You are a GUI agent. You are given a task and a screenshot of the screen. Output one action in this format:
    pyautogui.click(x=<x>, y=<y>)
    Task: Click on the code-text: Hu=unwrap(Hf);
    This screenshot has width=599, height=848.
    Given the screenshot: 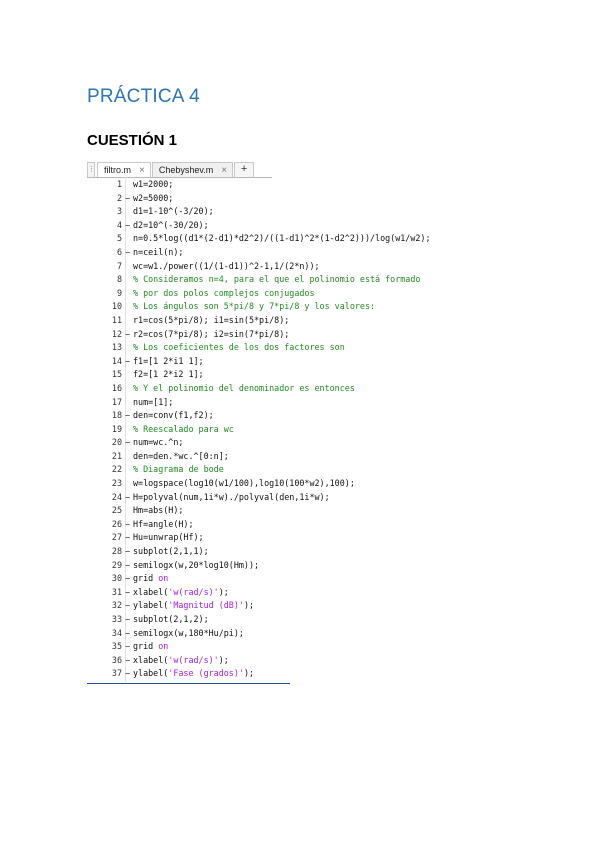 What is the action you would take?
    pyautogui.click(x=168, y=538)
    